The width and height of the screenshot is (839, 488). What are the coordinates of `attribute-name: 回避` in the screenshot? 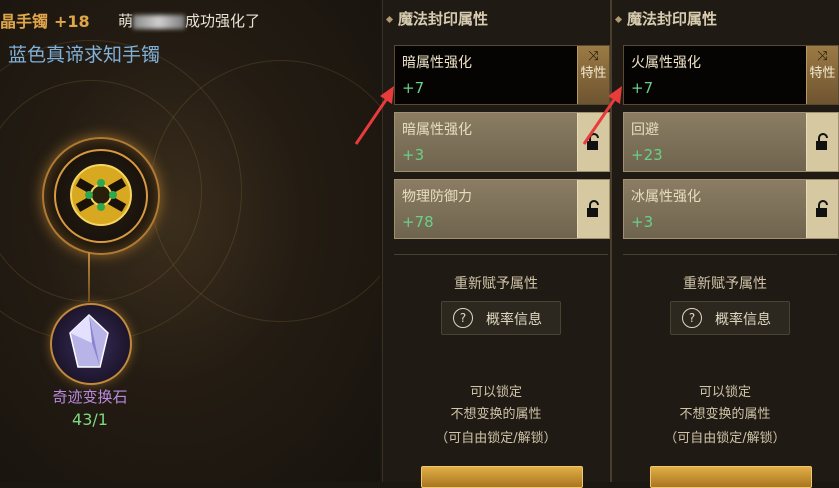 It's located at (645, 130).